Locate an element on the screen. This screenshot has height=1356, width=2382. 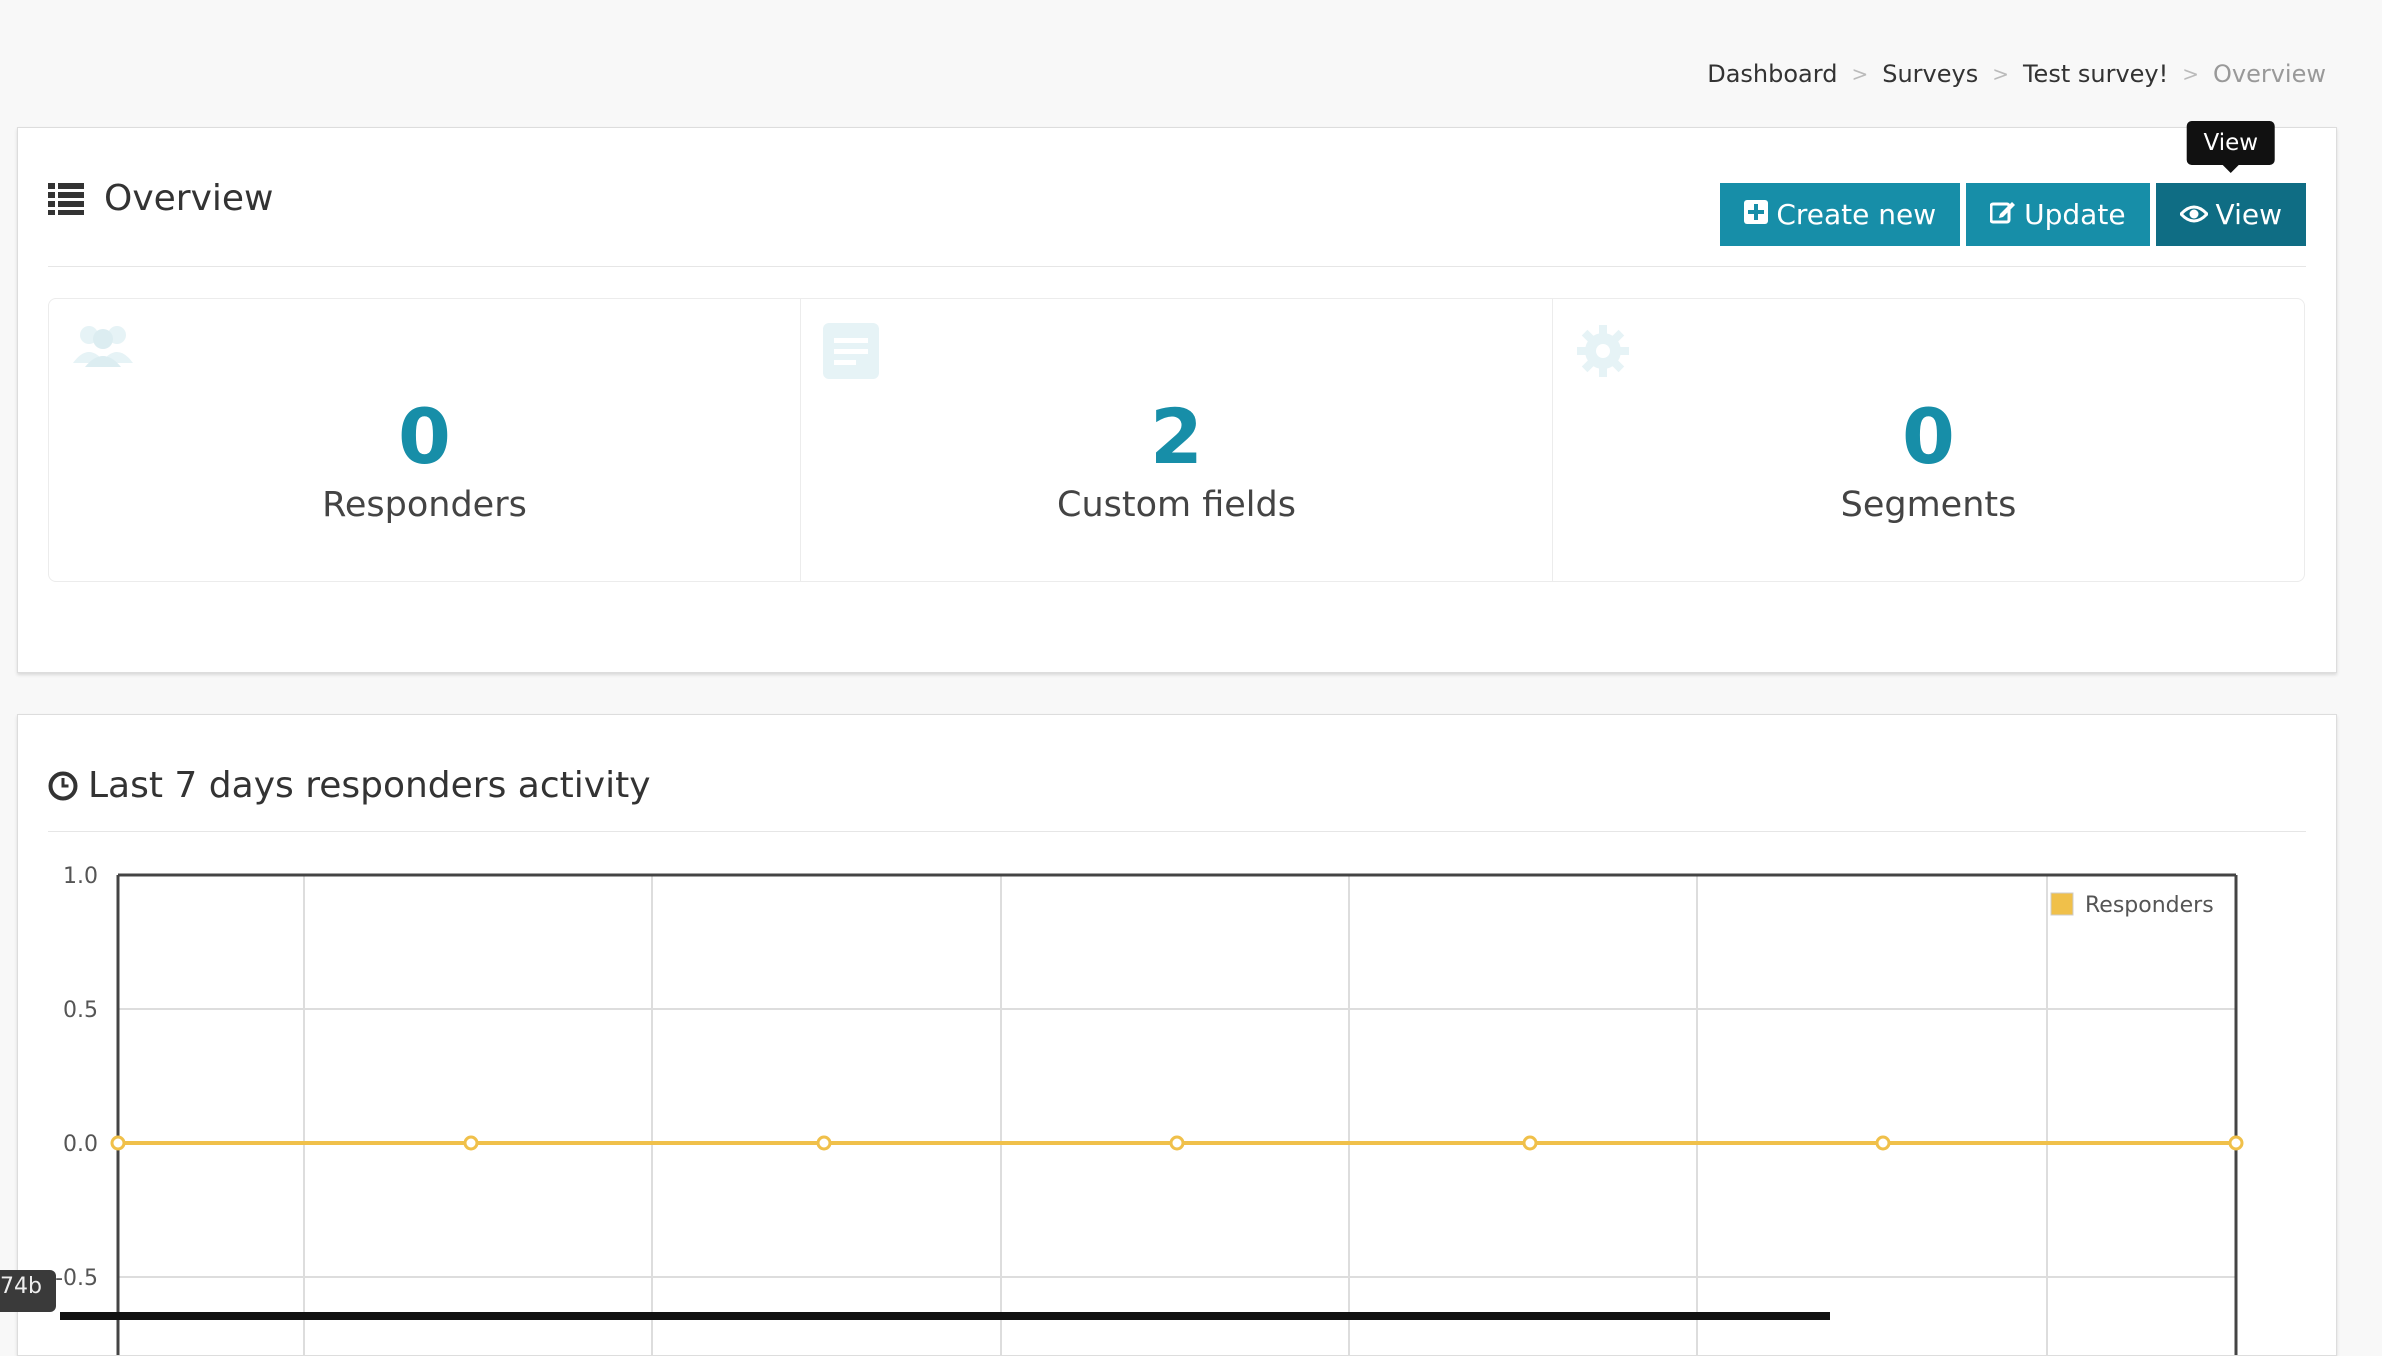
update-label: Update is located at coordinates (2075, 214).